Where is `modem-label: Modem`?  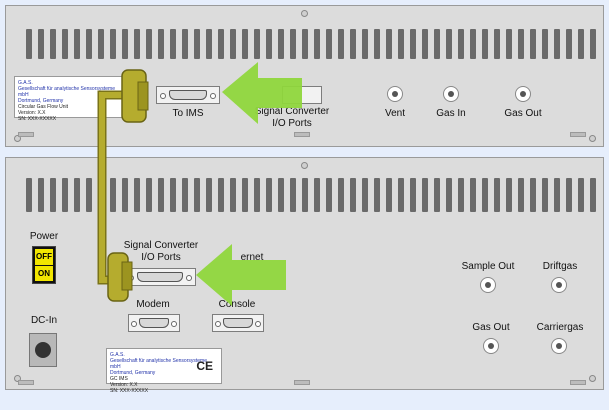
modem-label: Modem is located at coordinates (153, 304).